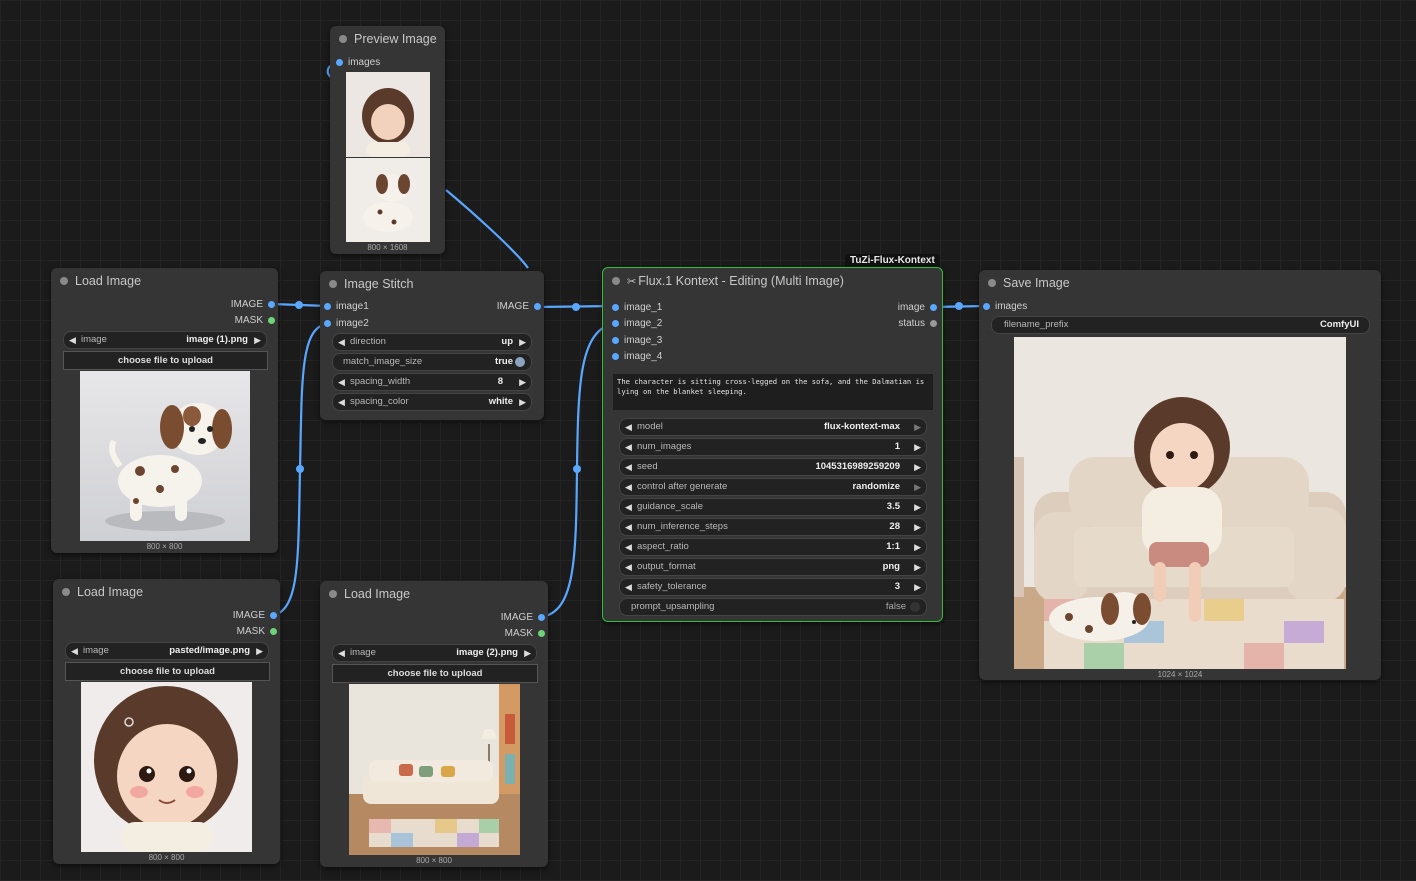 This screenshot has width=1416, height=881. I want to click on image-selector: ◀ image pasted/image.png ▶, so click(167, 651).